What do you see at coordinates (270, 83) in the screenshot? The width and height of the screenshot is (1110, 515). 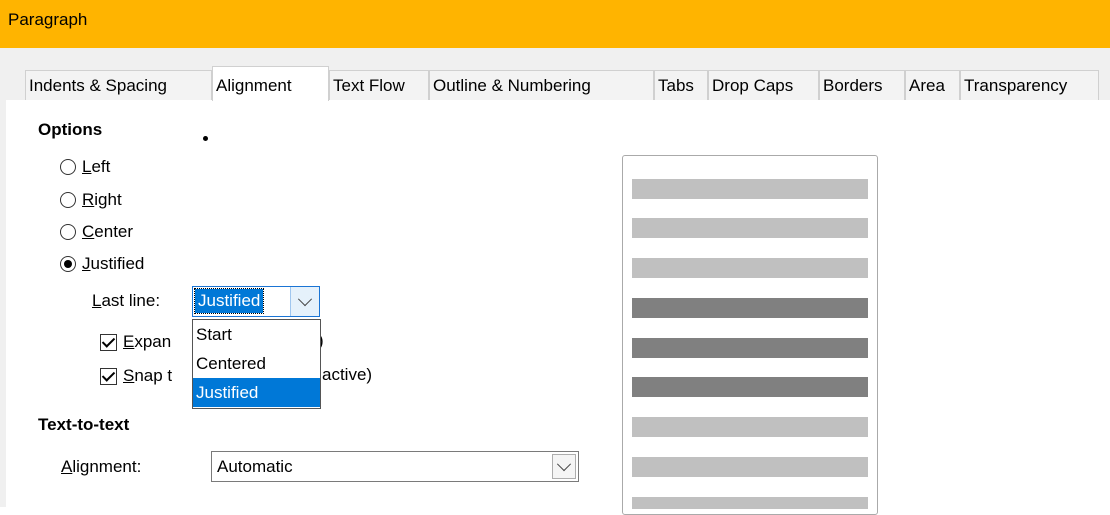 I see `tab-alignment: Alignment` at bounding box center [270, 83].